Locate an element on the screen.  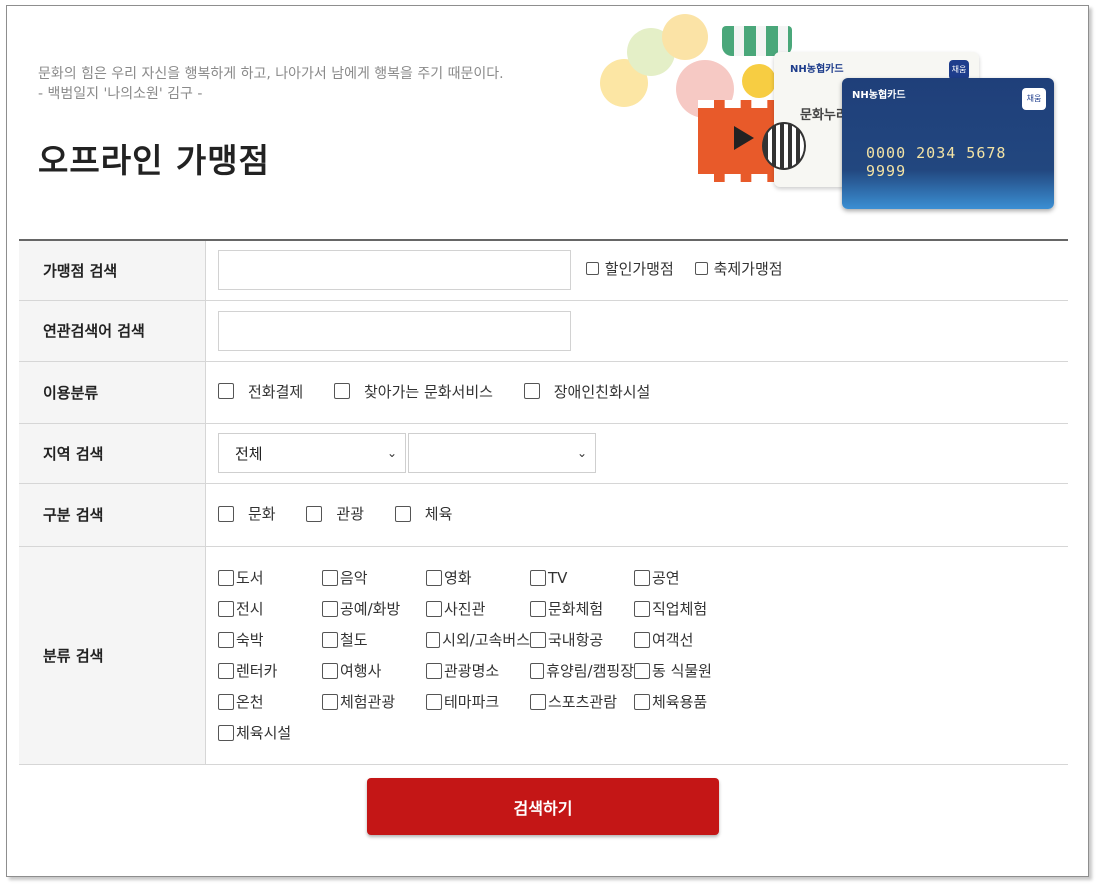
category-option: 여행사 is located at coordinates (374, 670).